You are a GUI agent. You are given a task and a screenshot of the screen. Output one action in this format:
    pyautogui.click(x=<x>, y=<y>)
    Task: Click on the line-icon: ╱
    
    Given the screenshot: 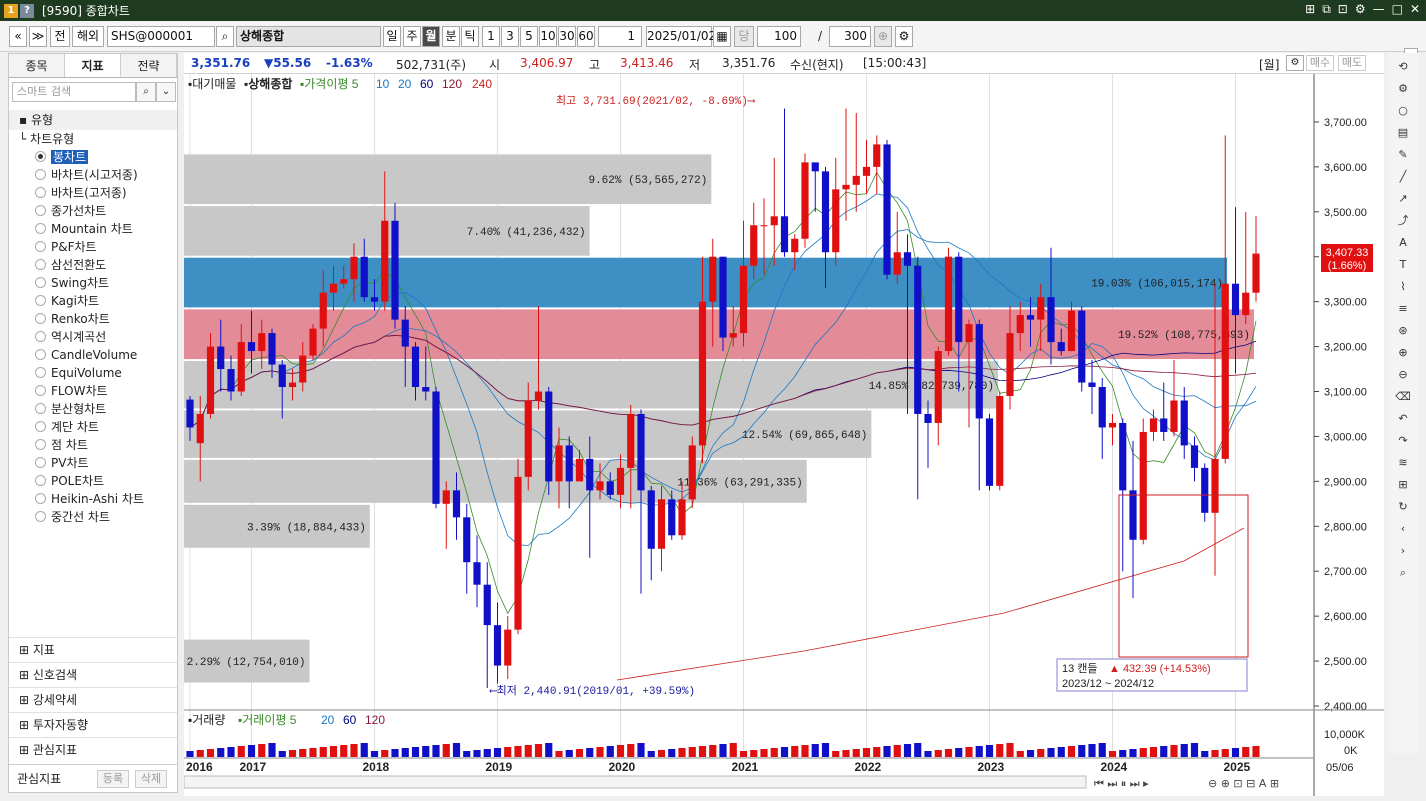 What is the action you would take?
    pyautogui.click(x=1403, y=177)
    